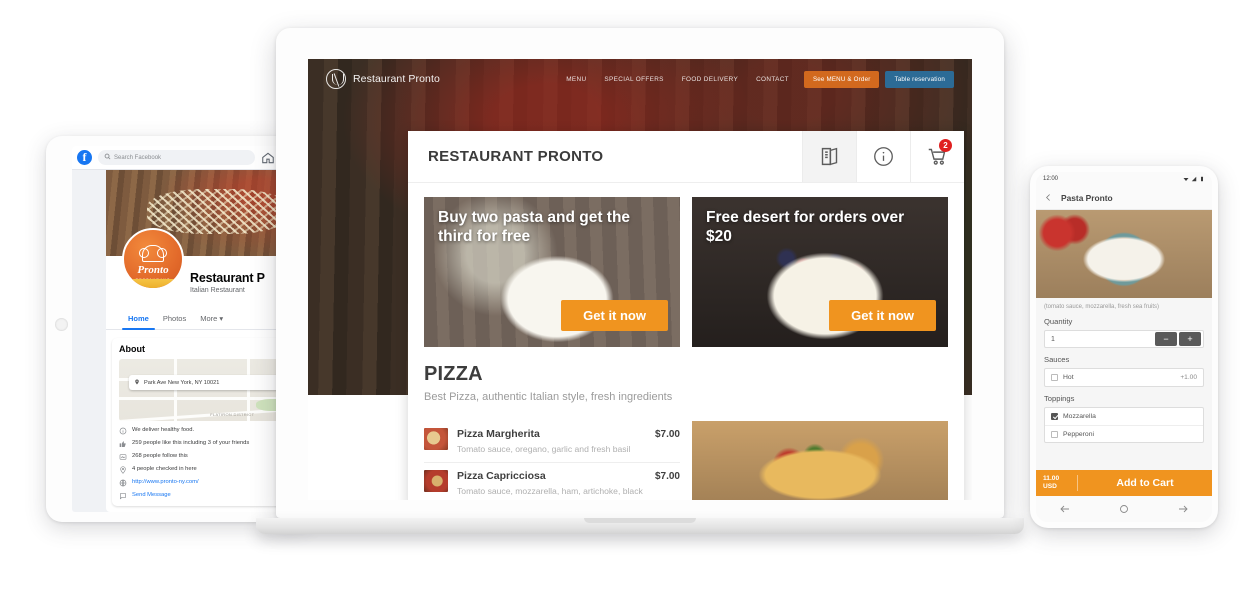 The width and height of the screenshot is (1240, 608). What do you see at coordinates (829, 156) in the screenshot?
I see `menu-book-icon` at bounding box center [829, 156].